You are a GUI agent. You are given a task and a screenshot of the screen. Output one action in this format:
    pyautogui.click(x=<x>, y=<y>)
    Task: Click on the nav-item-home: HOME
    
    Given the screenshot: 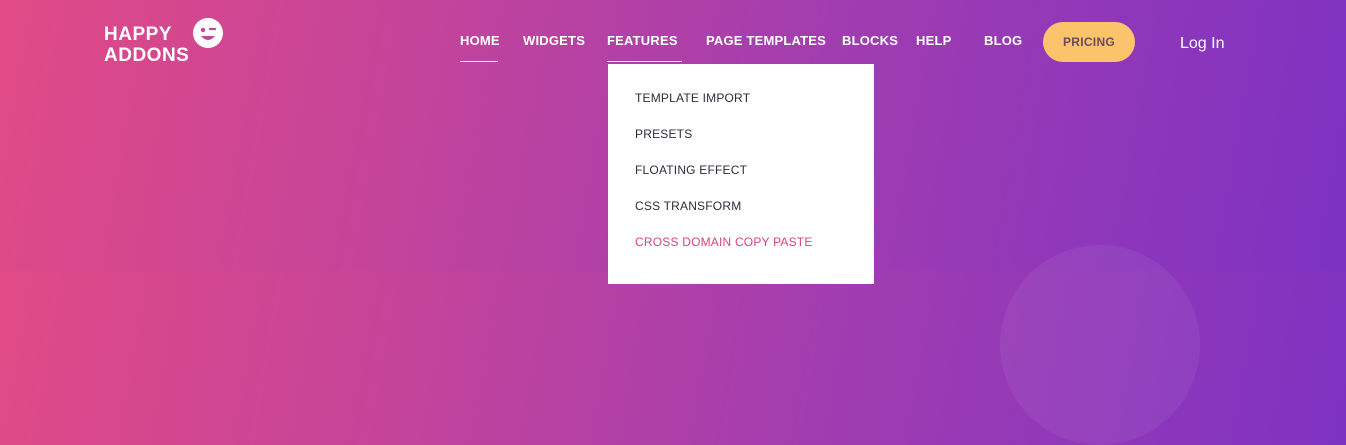 What is the action you would take?
    pyautogui.click(x=480, y=40)
    